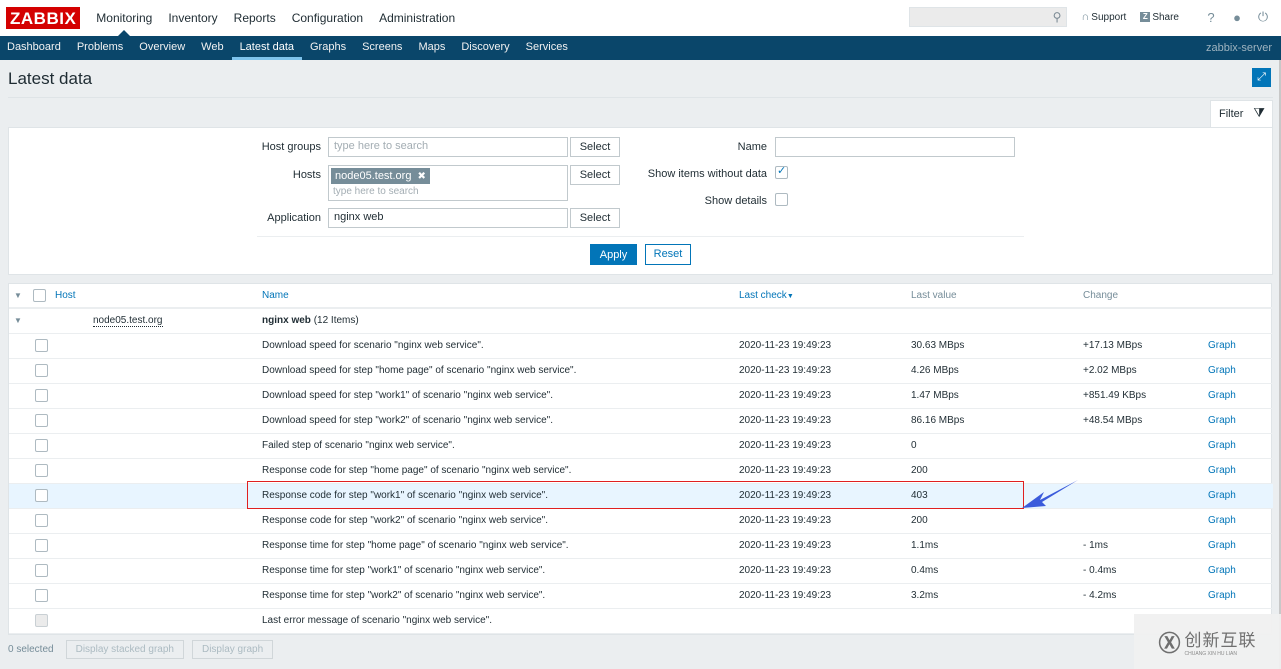  Describe the element at coordinates (825, 296) in the screenshot. I see `column-last-check: Last check▼` at that location.